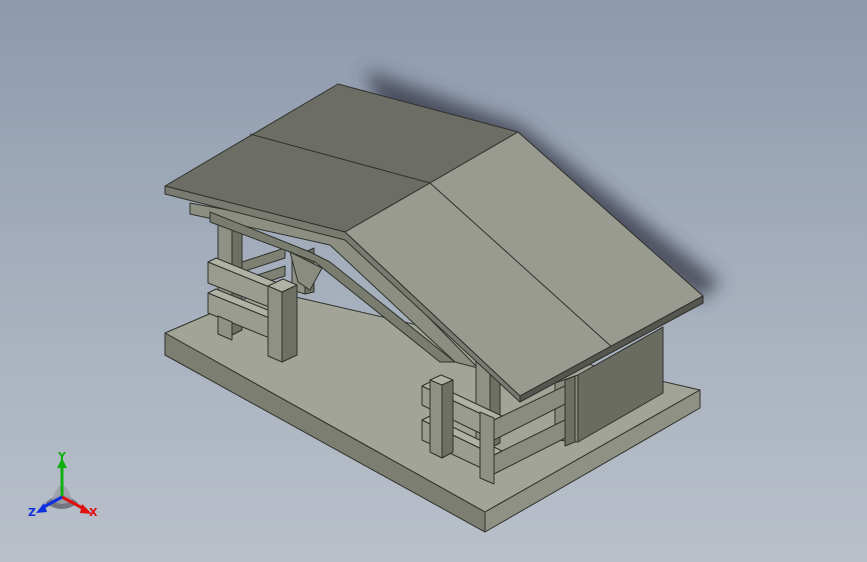 The image size is (867, 562). Describe the element at coordinates (275, 324) in the screenshot. I see `left-rail-post` at that location.